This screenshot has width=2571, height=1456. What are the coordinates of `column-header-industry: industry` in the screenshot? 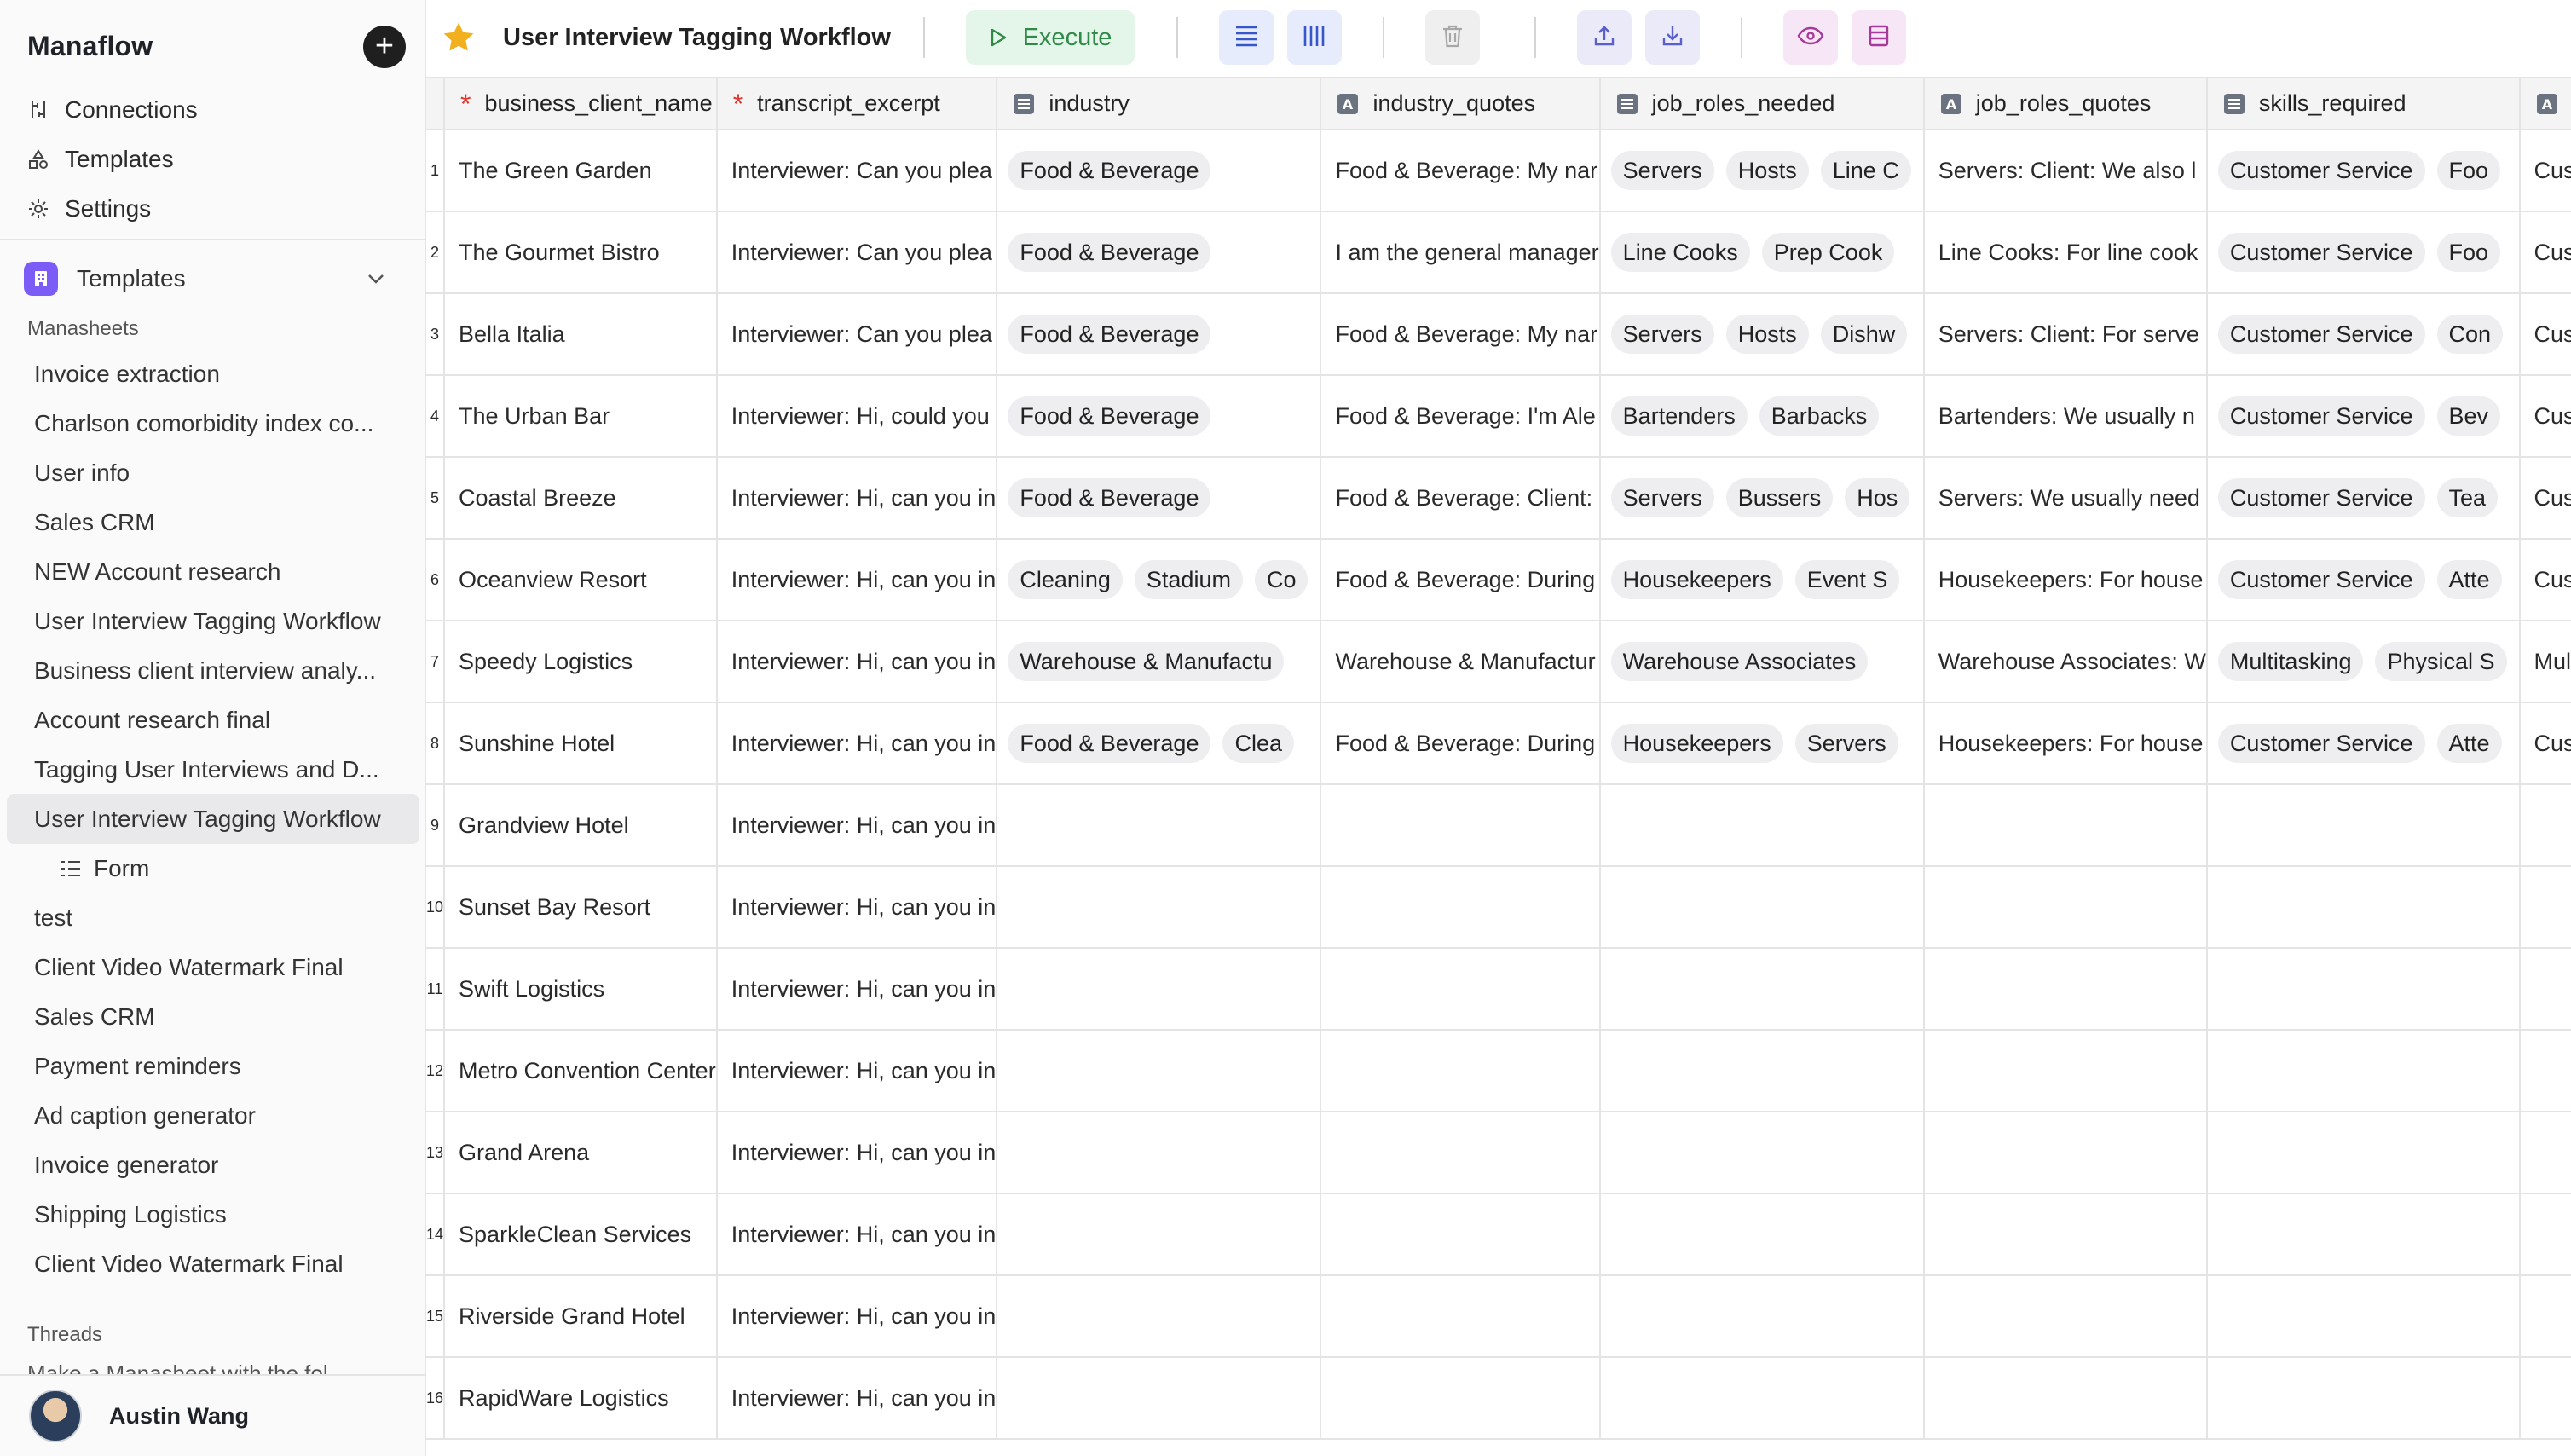 It's located at (1159, 104).